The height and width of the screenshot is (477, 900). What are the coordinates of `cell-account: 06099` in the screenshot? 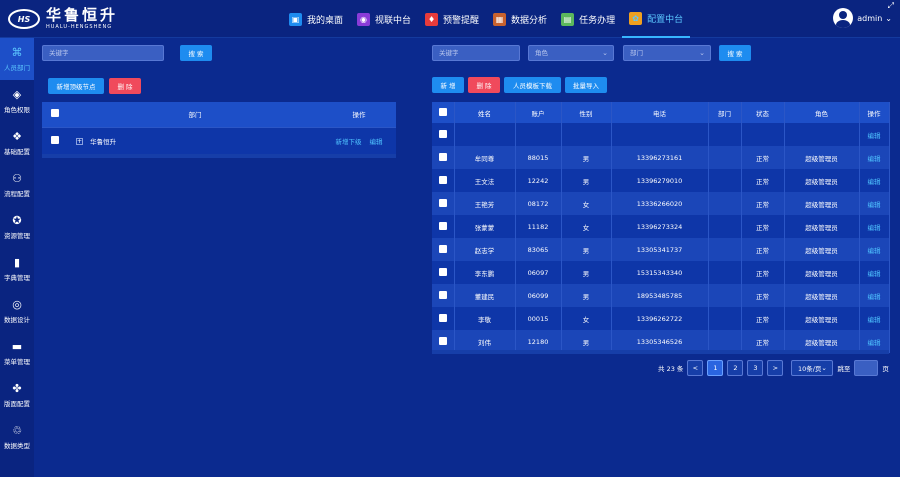 It's located at (538, 295).